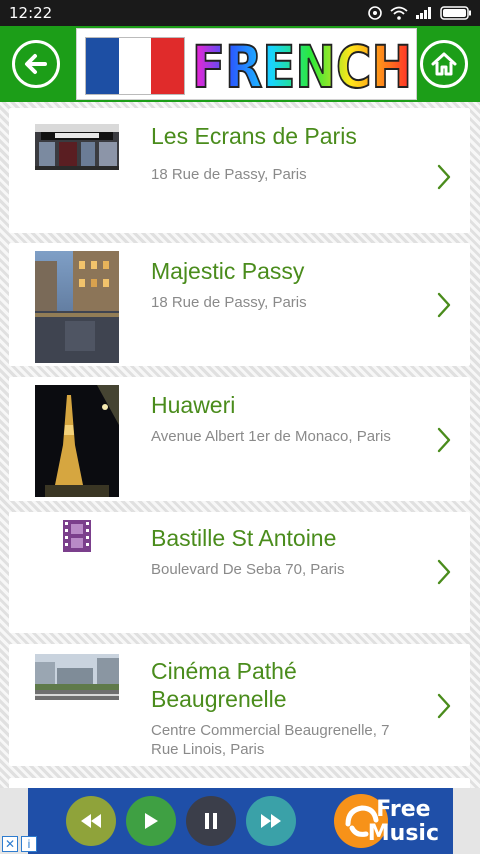  I want to click on banner-word: FRENCH, so click(302, 65).